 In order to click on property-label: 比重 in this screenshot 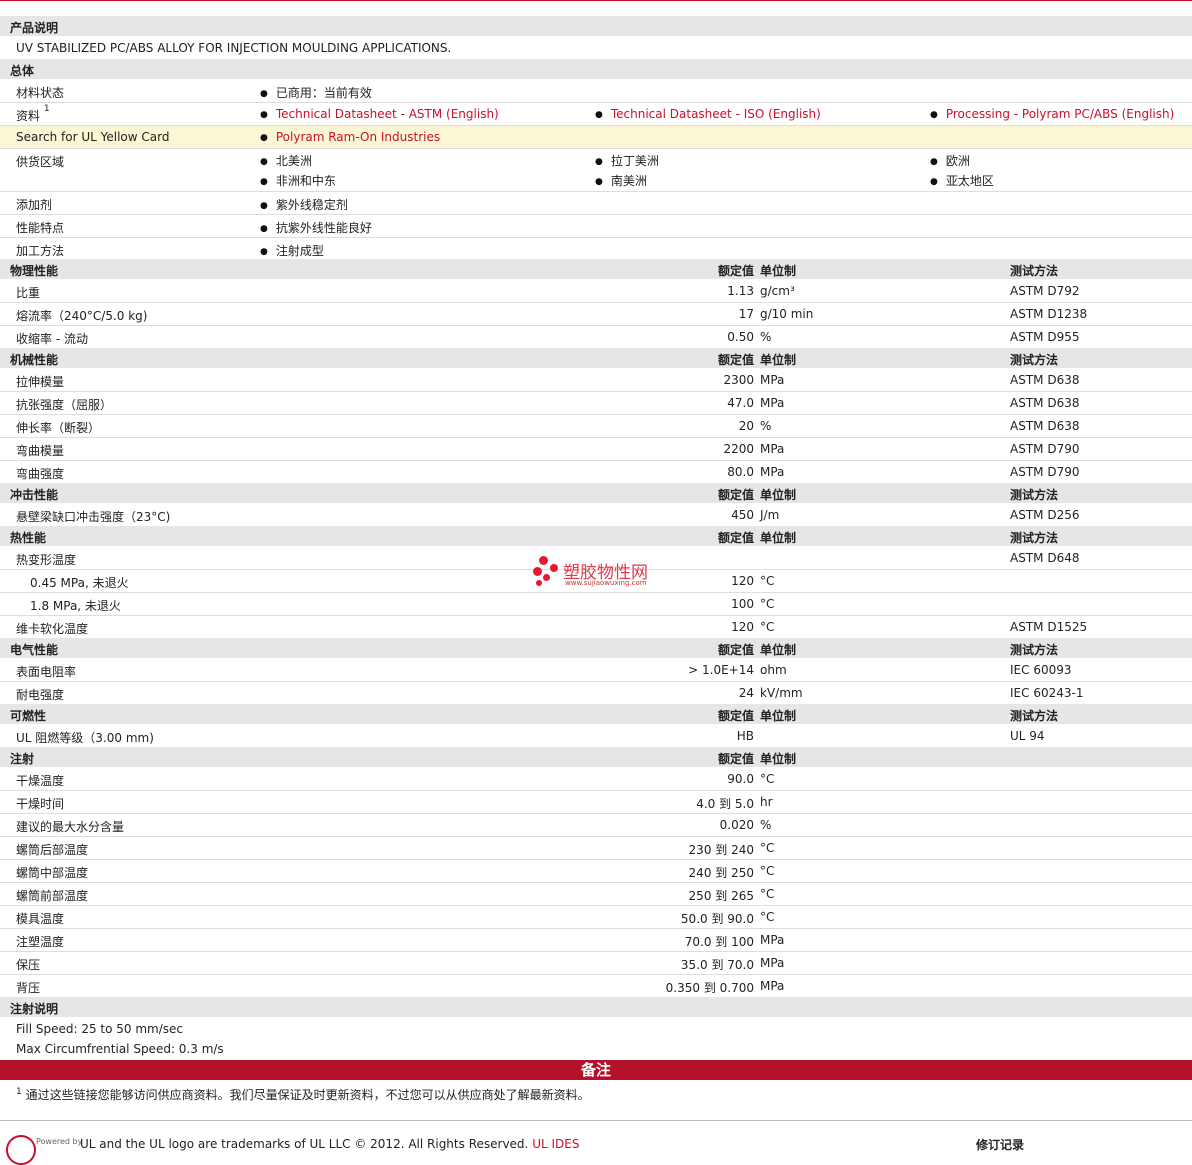, I will do `click(28, 293)`.